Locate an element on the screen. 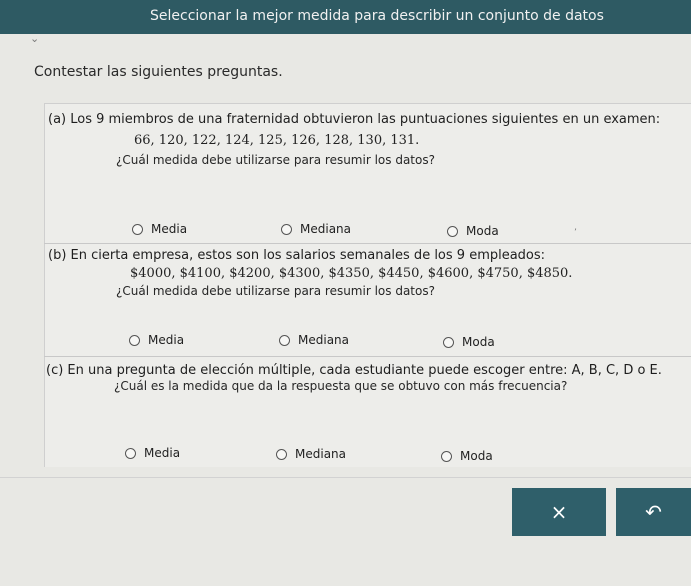 The image size is (691, 586). question-a-option-mediana: Mediana is located at coordinates (316, 229).